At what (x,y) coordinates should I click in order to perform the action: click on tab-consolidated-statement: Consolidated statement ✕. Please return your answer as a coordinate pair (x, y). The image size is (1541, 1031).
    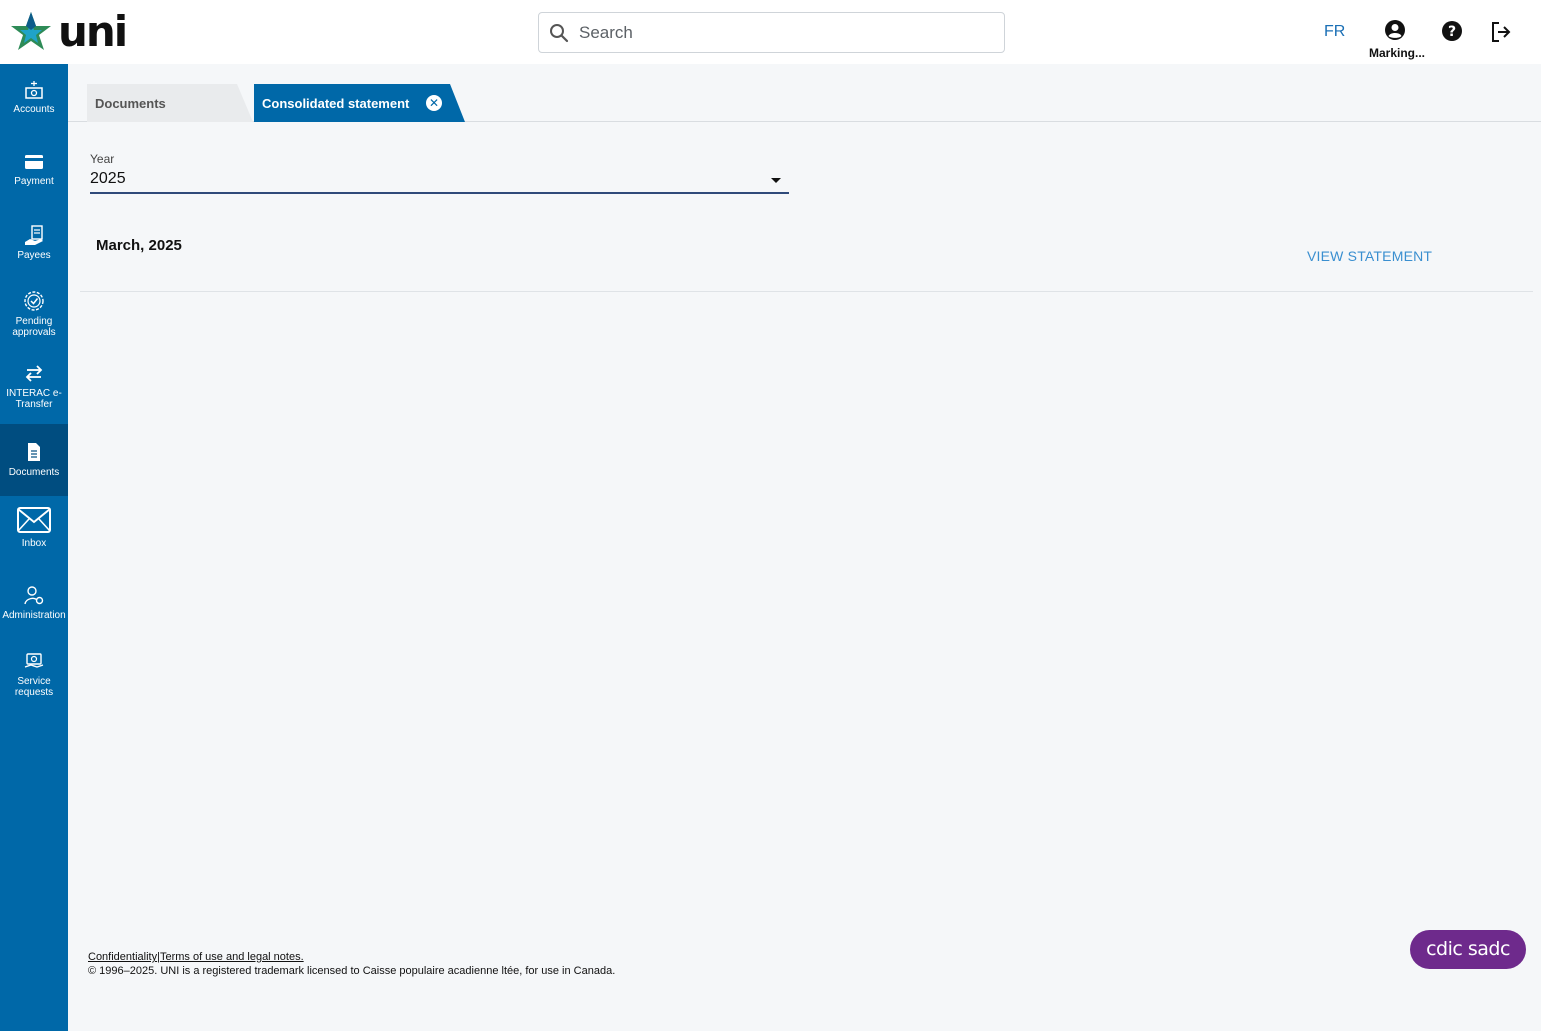
    Looking at the image, I should click on (359, 103).